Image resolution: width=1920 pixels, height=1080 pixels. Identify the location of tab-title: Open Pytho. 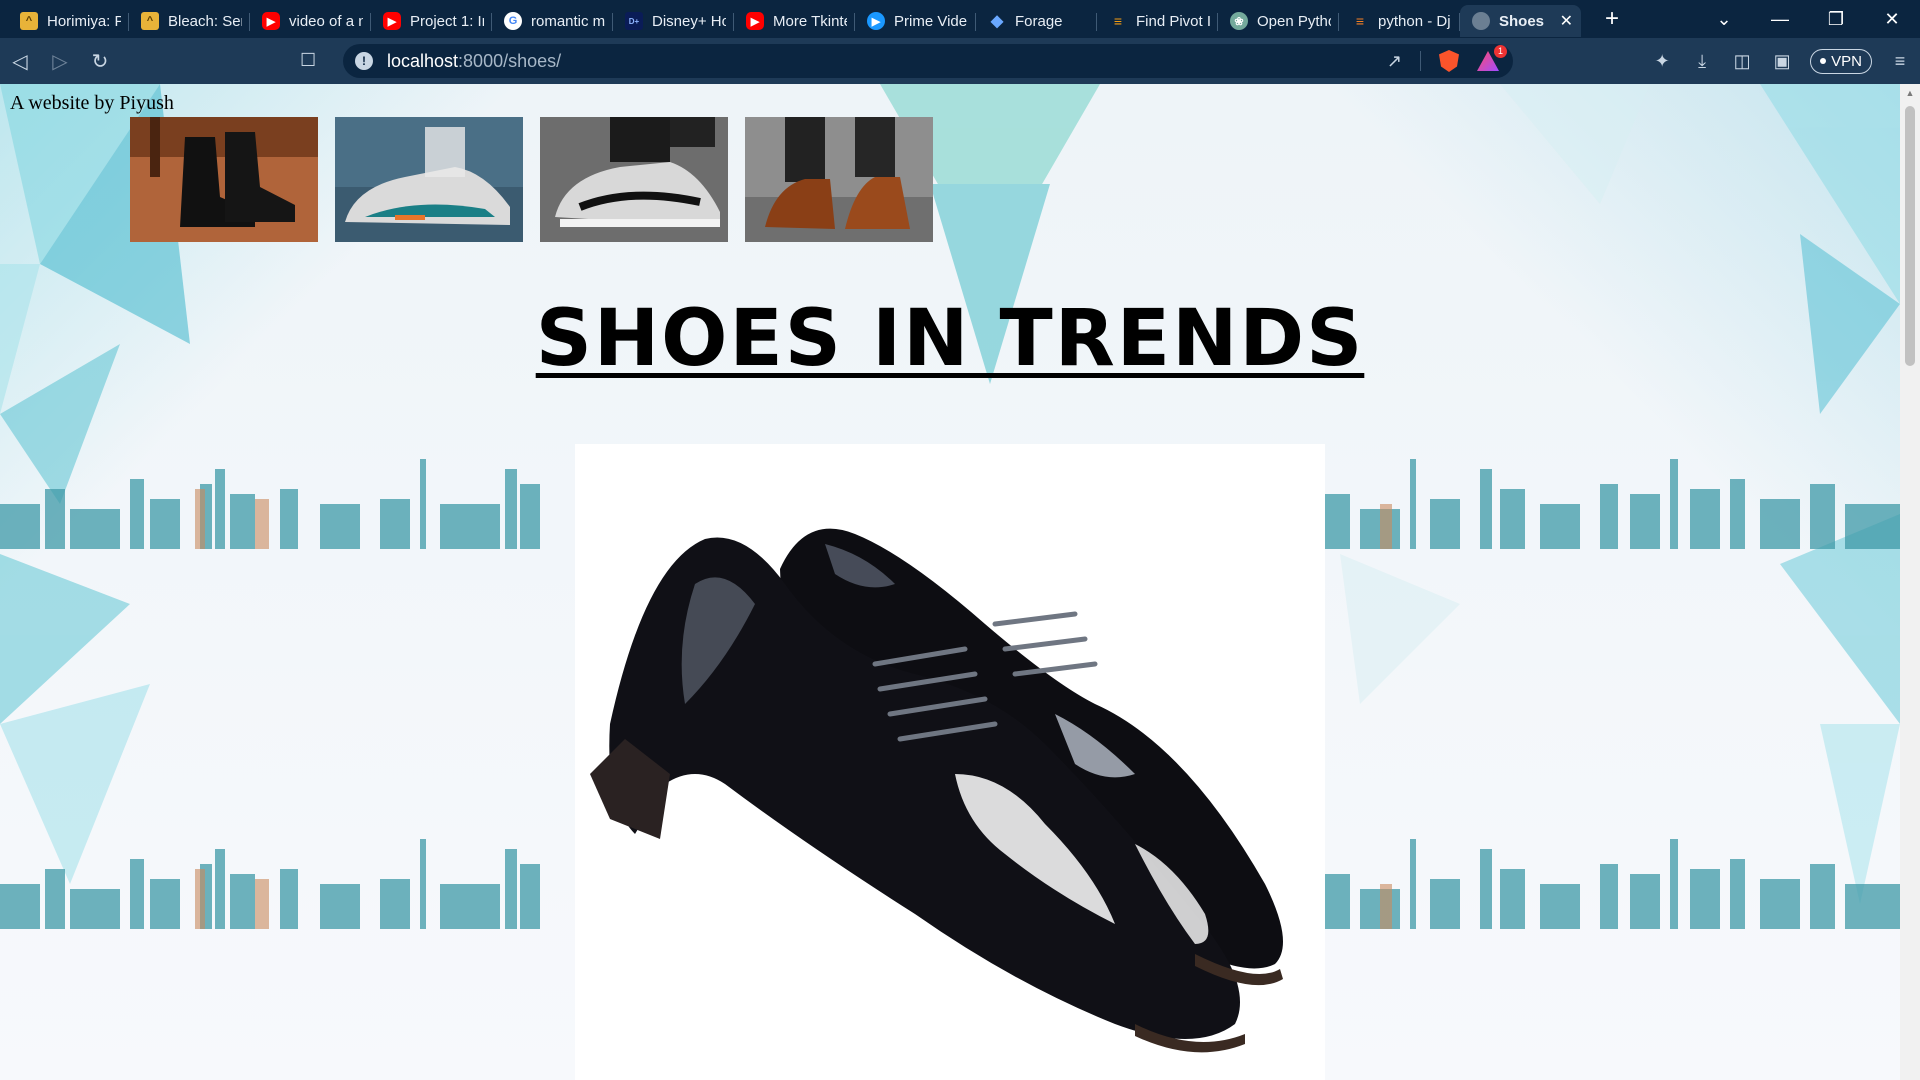
(1294, 21).